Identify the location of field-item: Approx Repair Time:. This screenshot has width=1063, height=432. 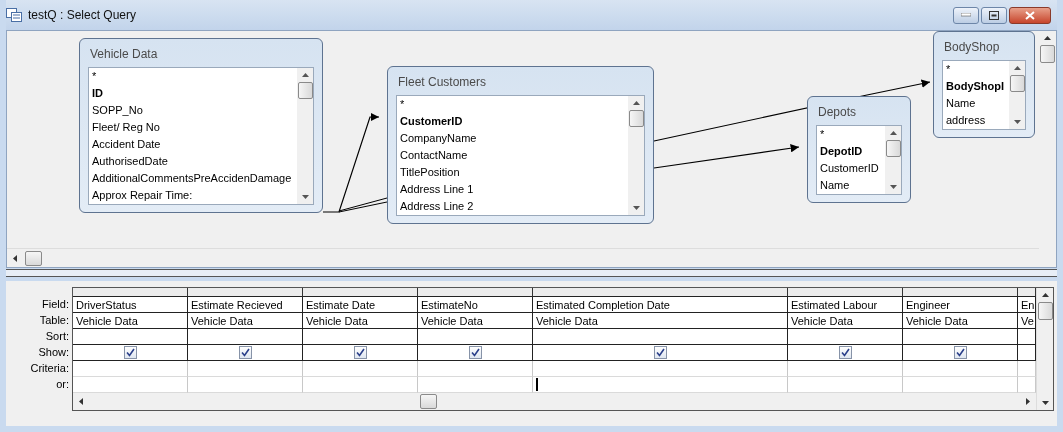
(193, 195).